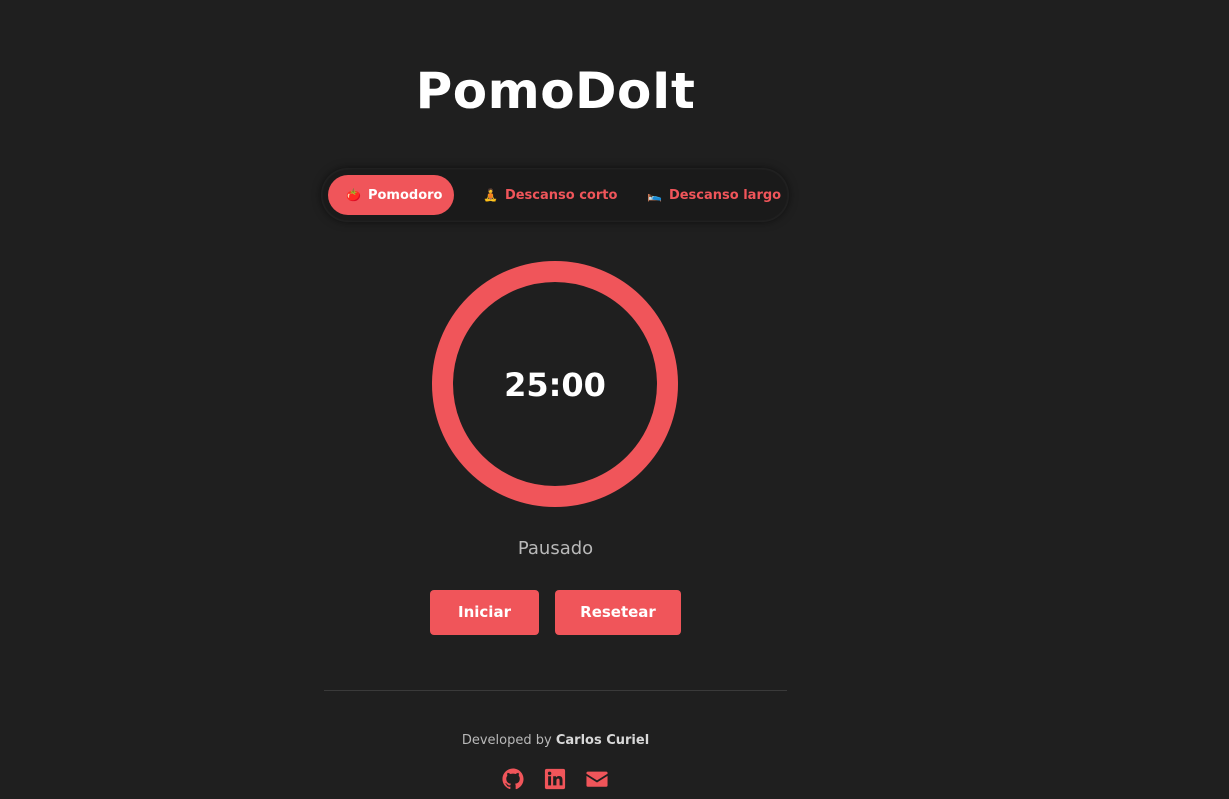 The width and height of the screenshot is (1229, 799). Describe the element at coordinates (353, 195) in the screenshot. I see `tomato-icon: 🍅` at that location.